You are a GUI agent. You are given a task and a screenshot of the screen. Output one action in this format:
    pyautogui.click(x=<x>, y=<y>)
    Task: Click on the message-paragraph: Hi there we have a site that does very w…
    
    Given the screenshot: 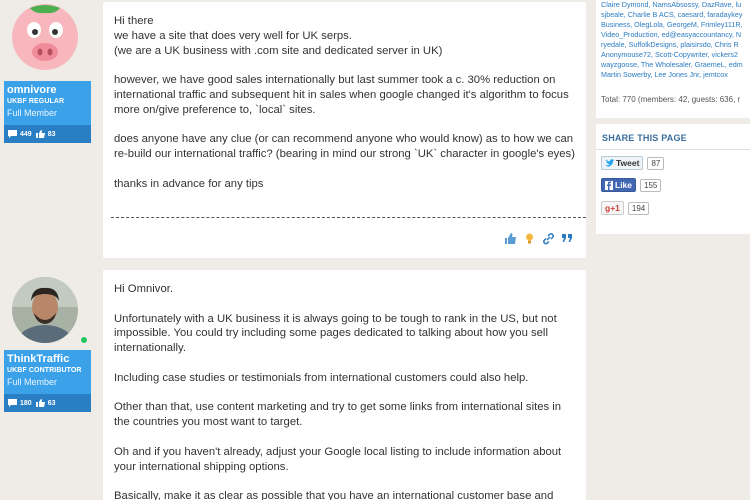 What is the action you would take?
    pyautogui.click(x=278, y=36)
    